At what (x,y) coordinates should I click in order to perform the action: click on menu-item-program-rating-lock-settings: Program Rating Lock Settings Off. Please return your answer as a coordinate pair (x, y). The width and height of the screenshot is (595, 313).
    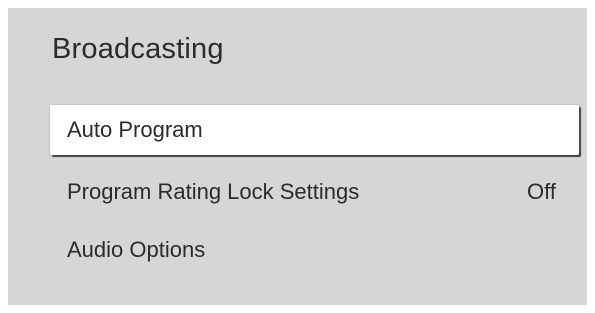
    Looking at the image, I should click on (314, 192).